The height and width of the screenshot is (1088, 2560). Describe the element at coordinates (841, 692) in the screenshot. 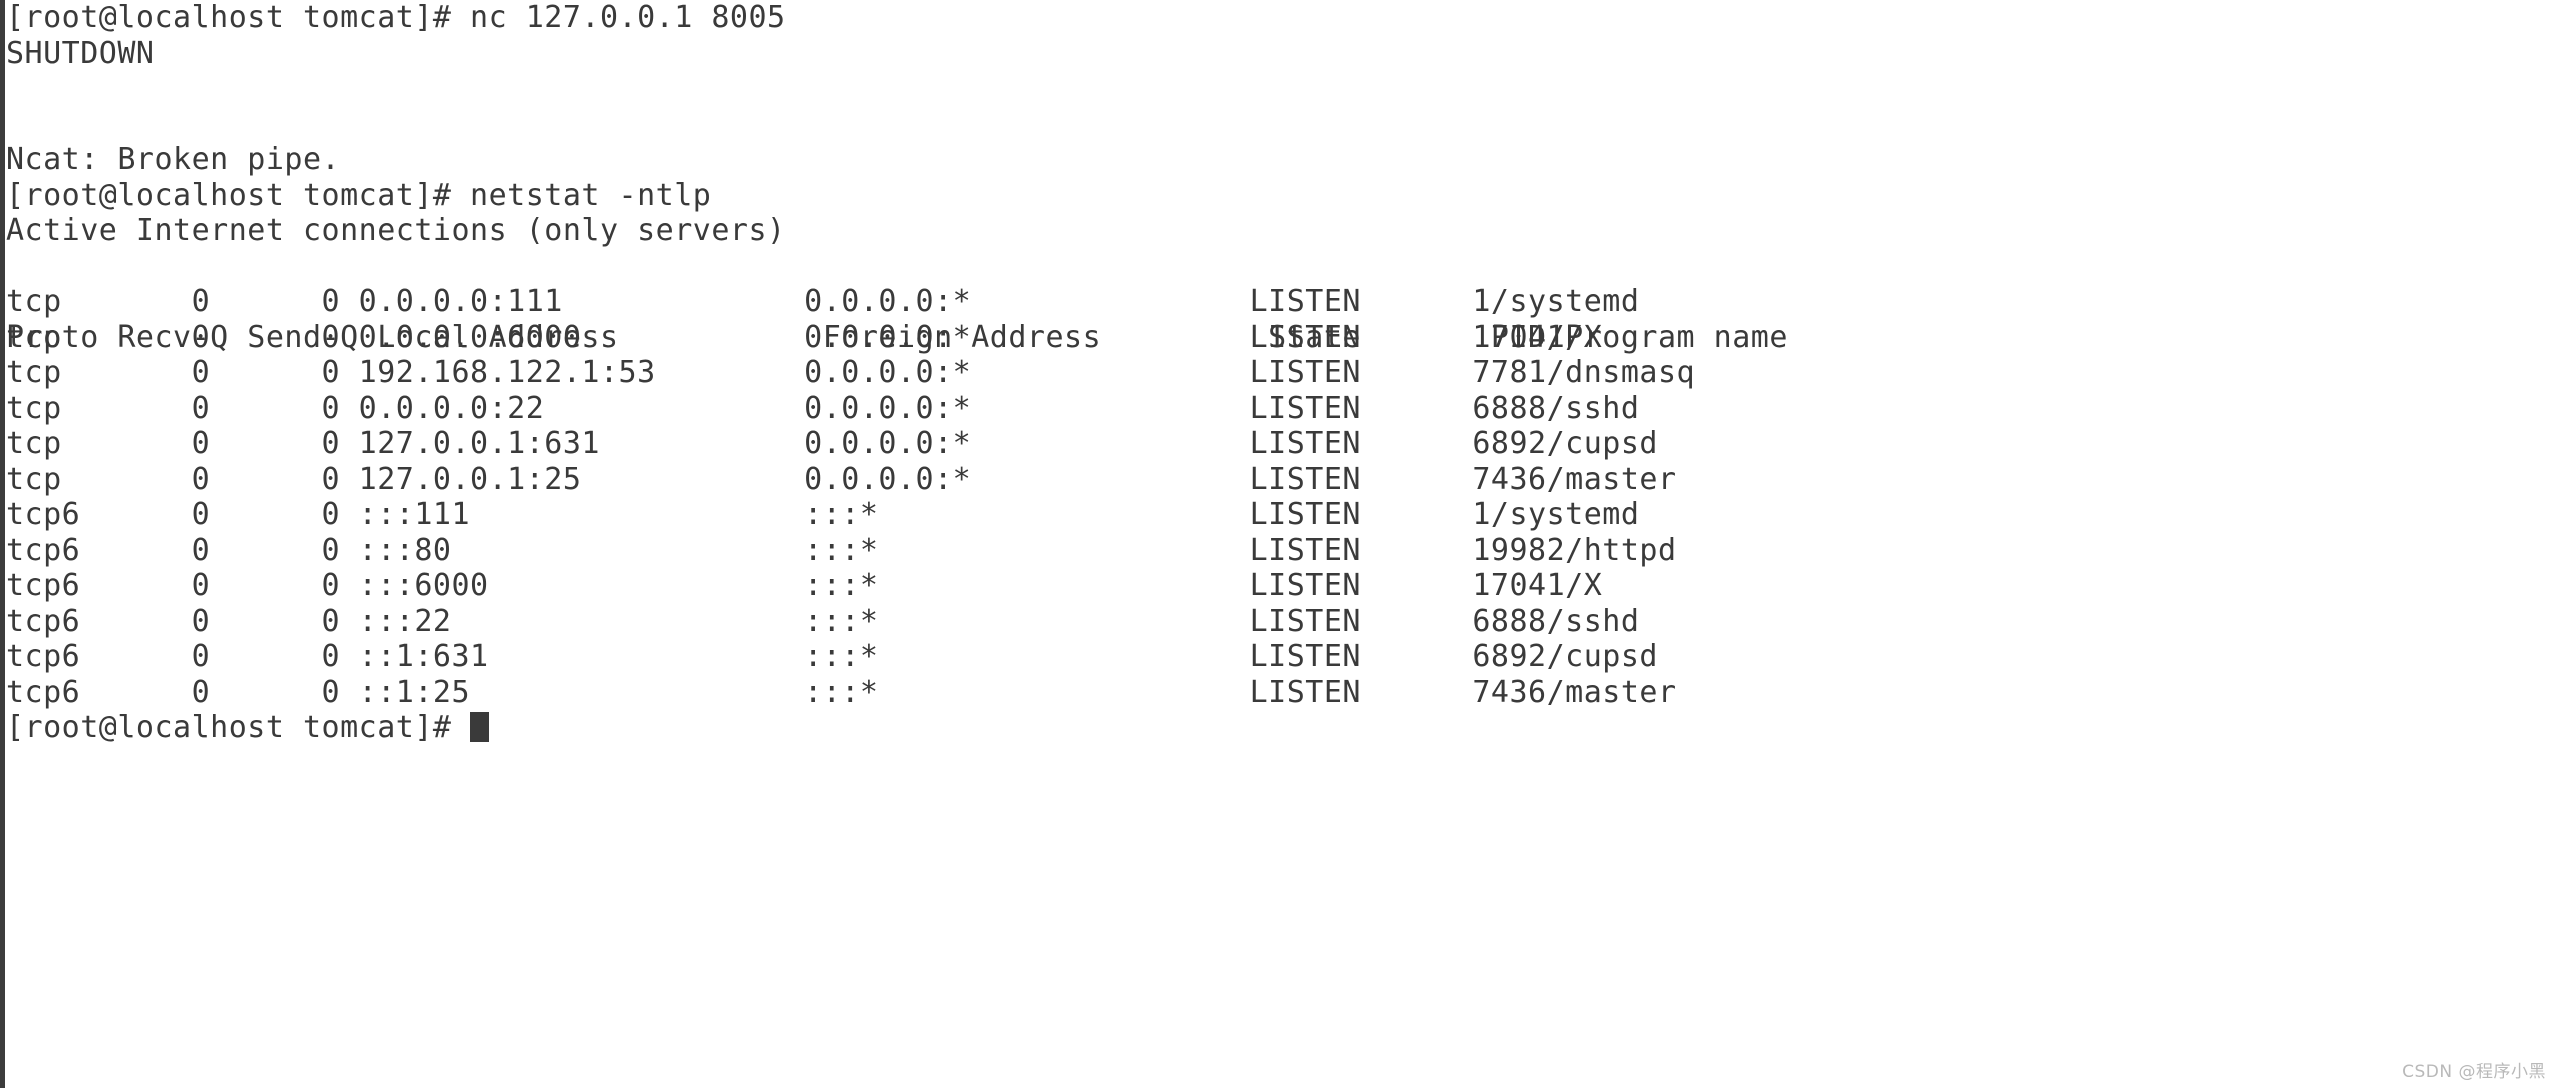

I see `netstat-row: tcp6 0 0 ::1:25 :::* LISTEN 7436/master` at that location.